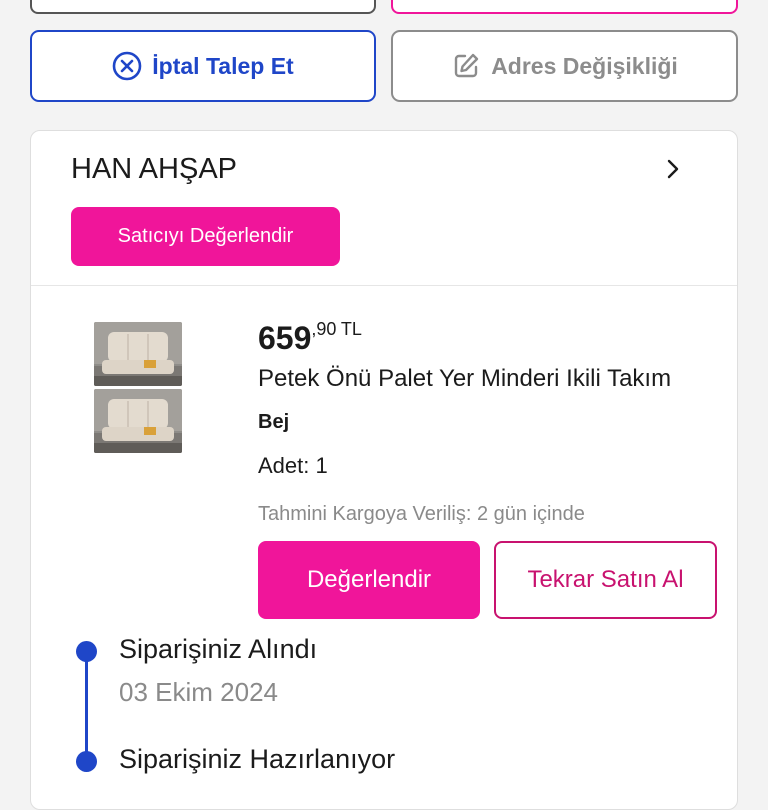 This screenshot has width=768, height=810. Describe the element at coordinates (285, 338) in the screenshot. I see `price-integer: 659` at that location.